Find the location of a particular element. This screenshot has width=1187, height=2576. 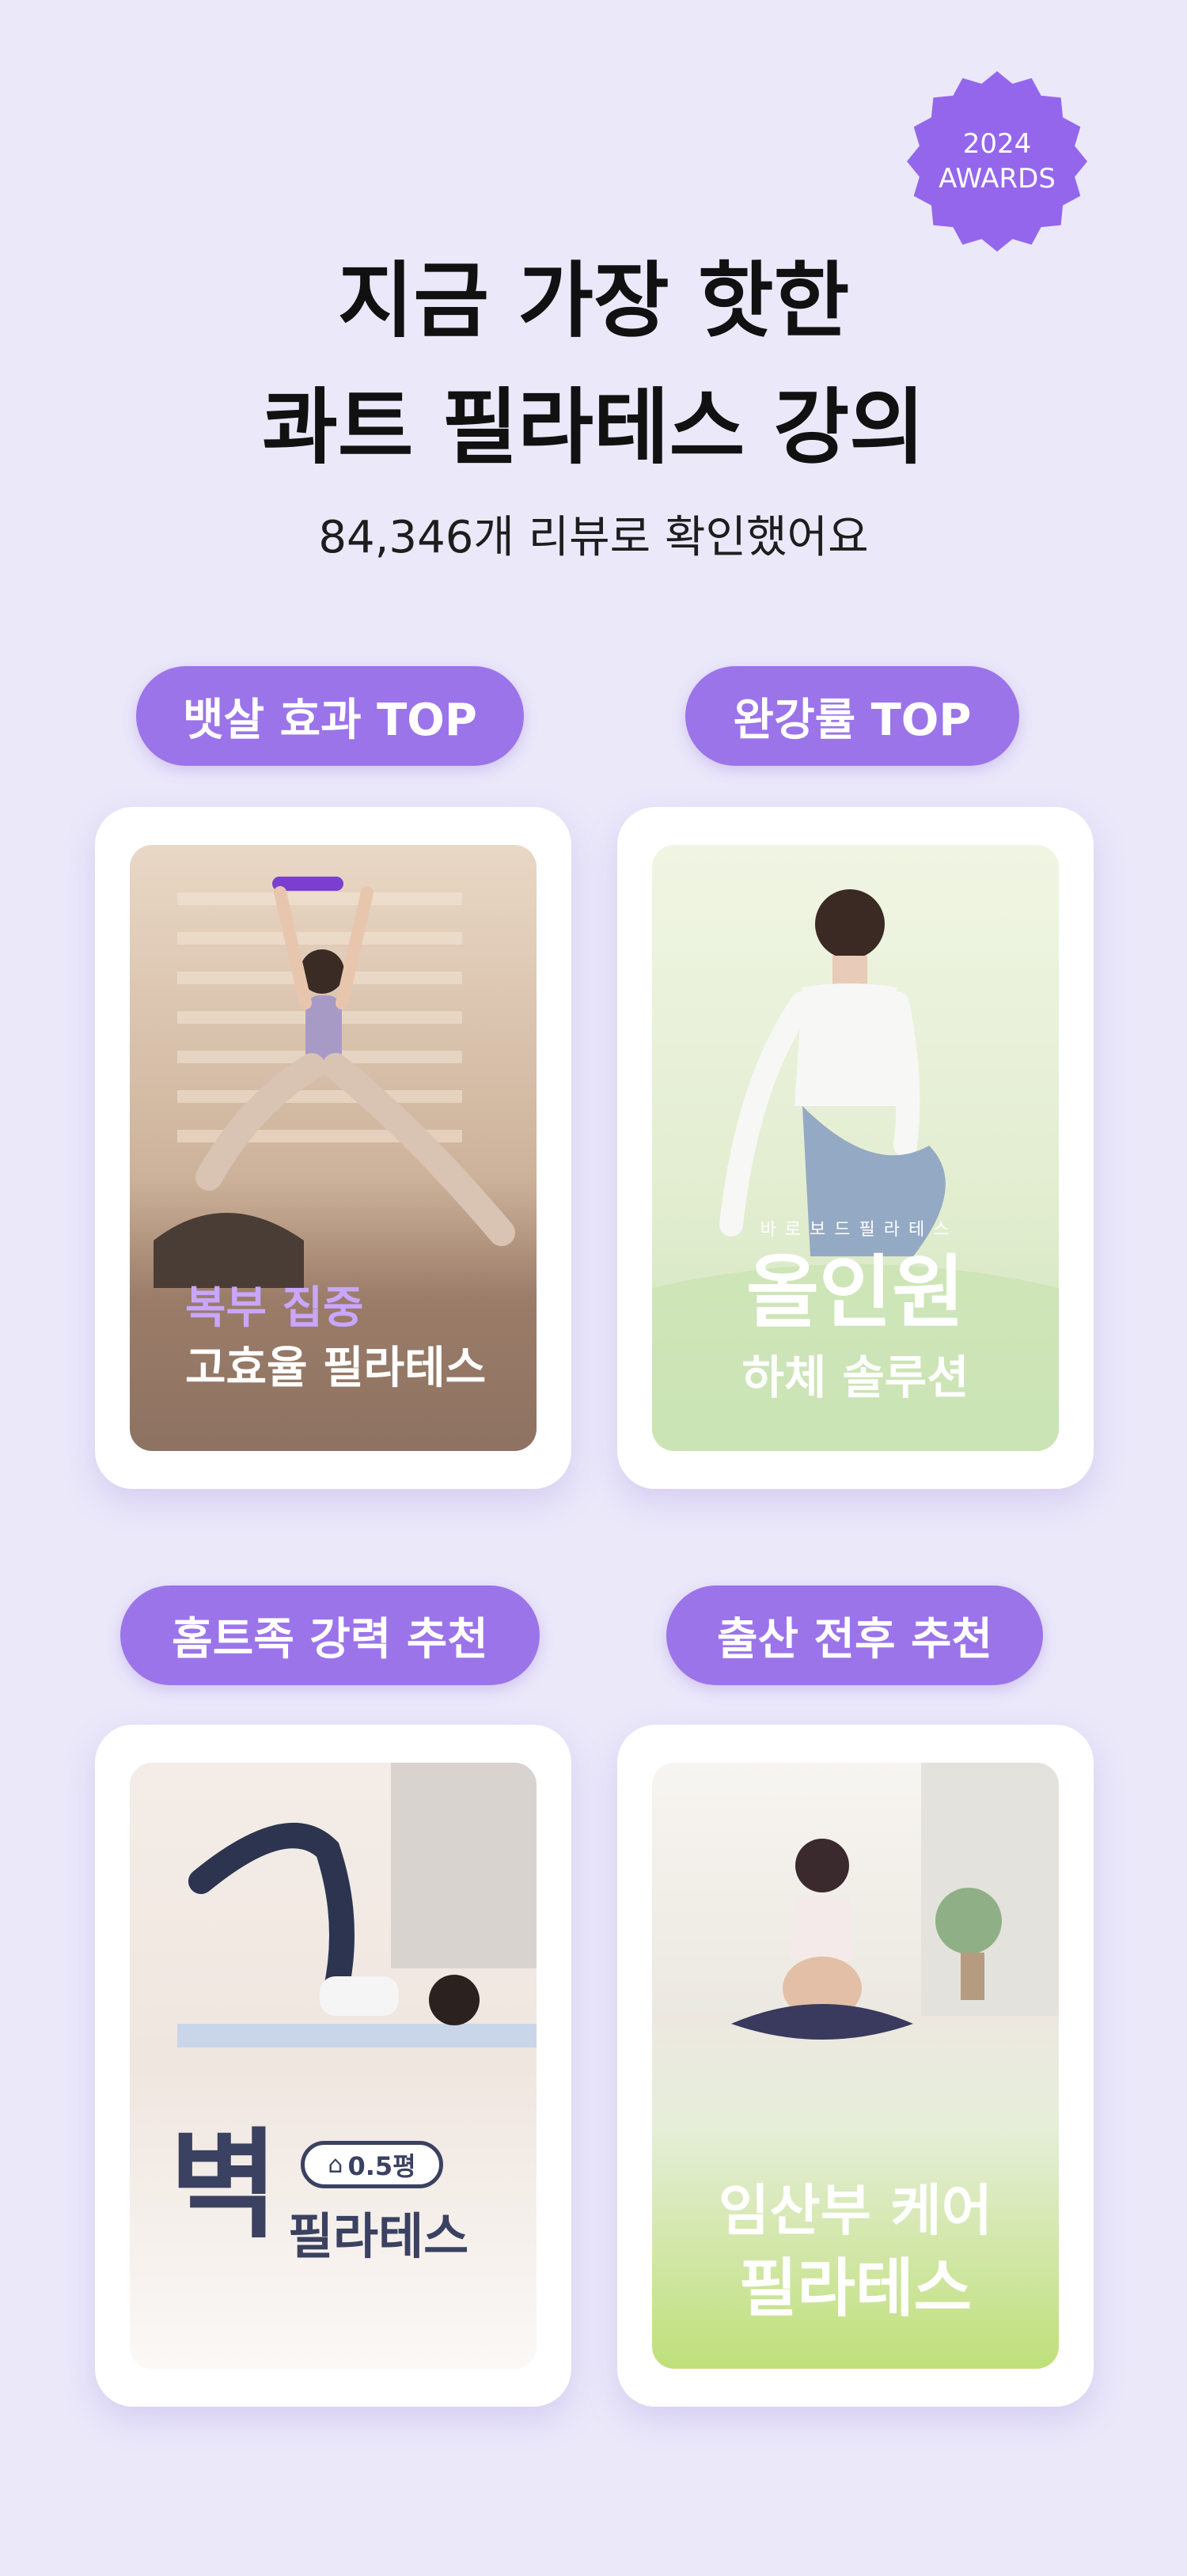

caption-lower-body-solution: 하체 솔루션 is located at coordinates (855, 1377).